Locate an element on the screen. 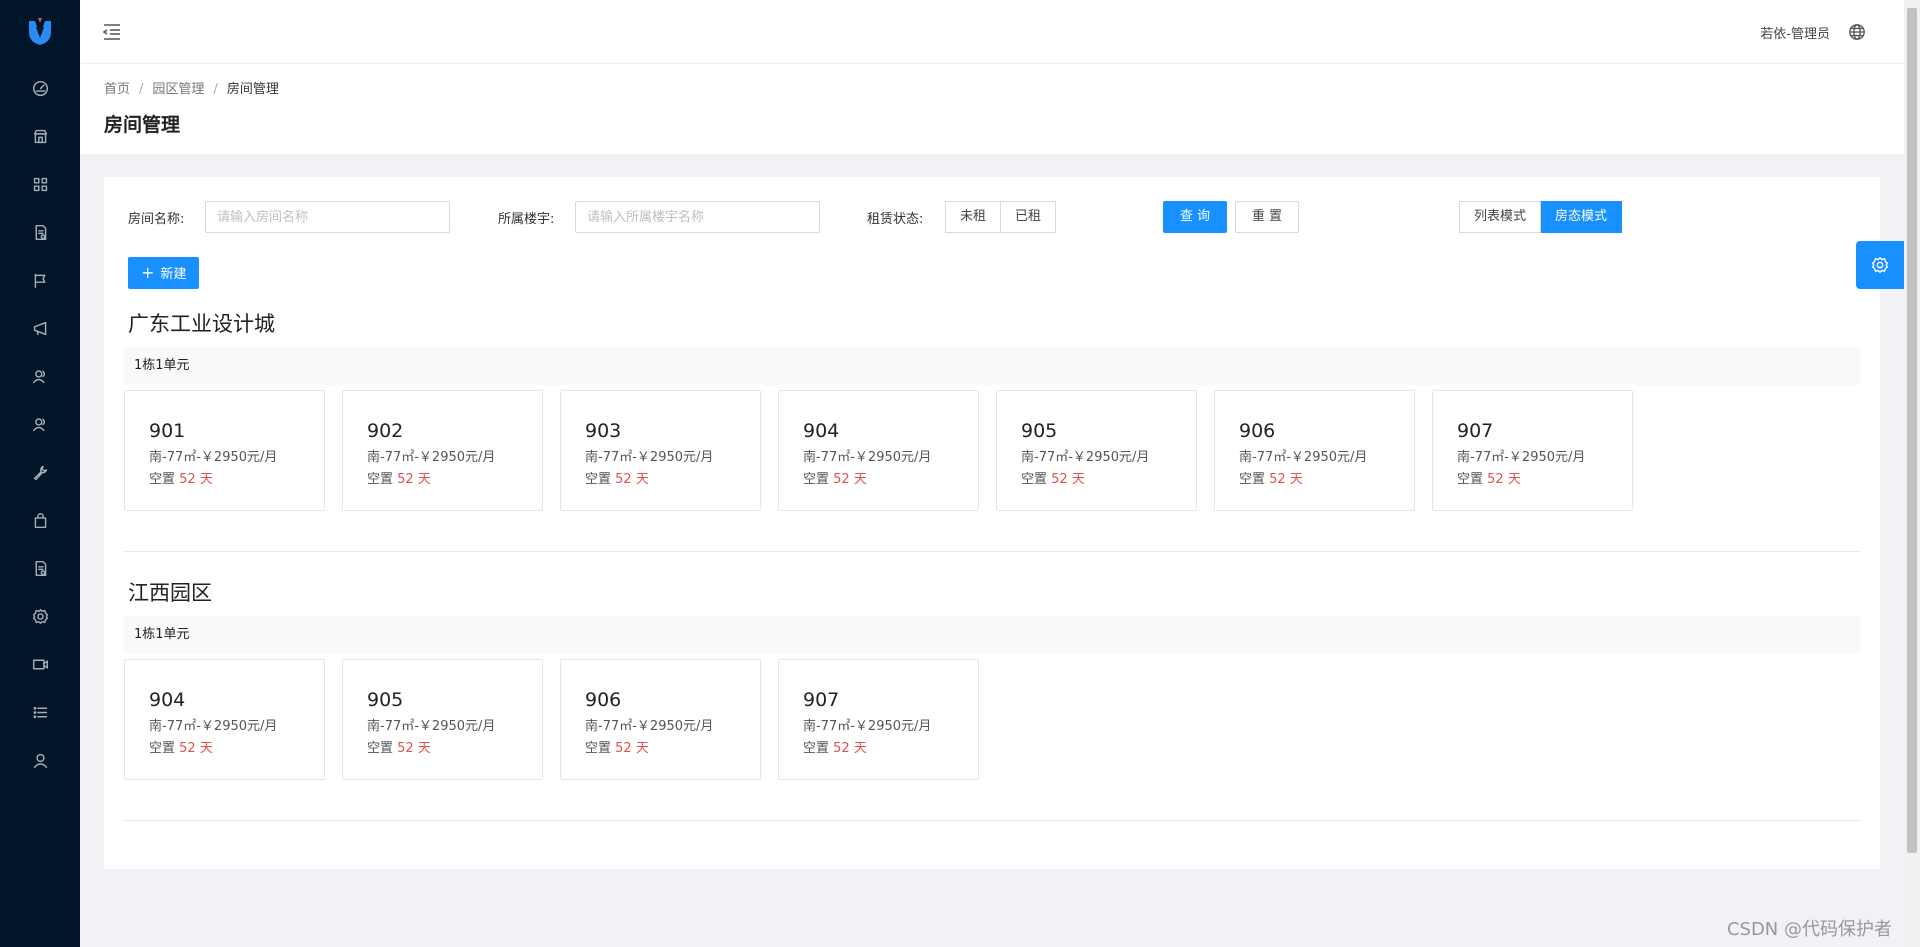 The height and width of the screenshot is (947, 1920). list-icon is located at coordinates (40, 712).